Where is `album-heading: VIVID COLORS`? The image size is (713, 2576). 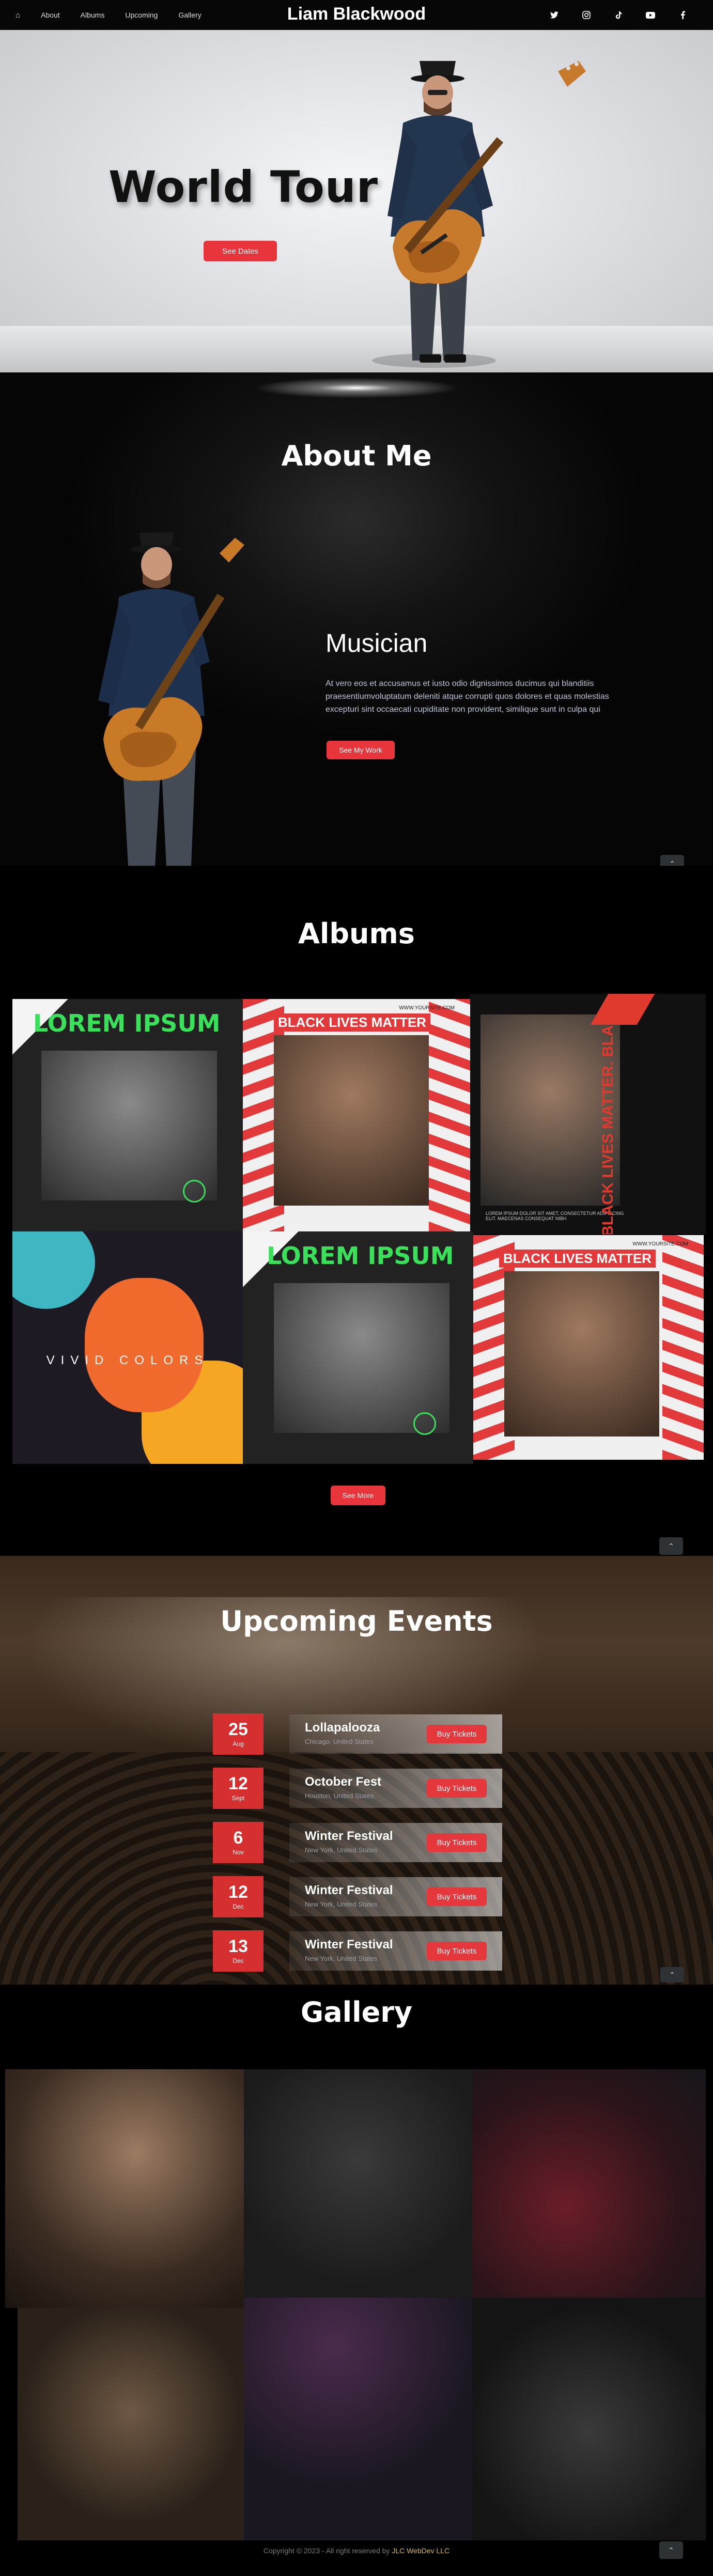 album-heading: VIVID COLORS is located at coordinates (128, 1360).